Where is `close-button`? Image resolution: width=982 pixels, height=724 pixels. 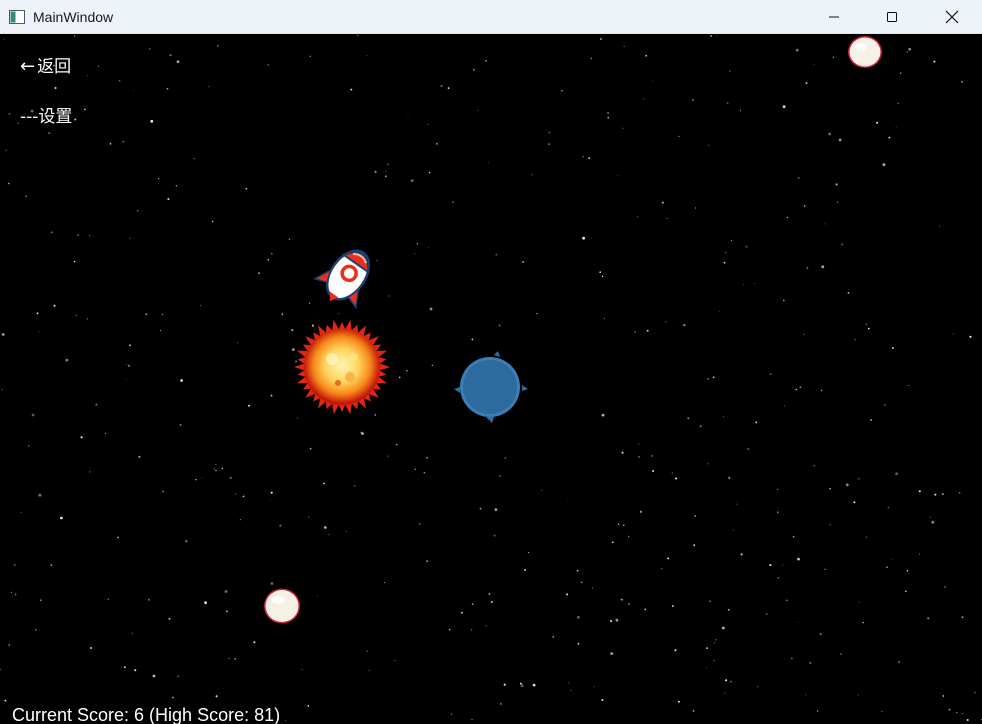 close-button is located at coordinates (952, 17).